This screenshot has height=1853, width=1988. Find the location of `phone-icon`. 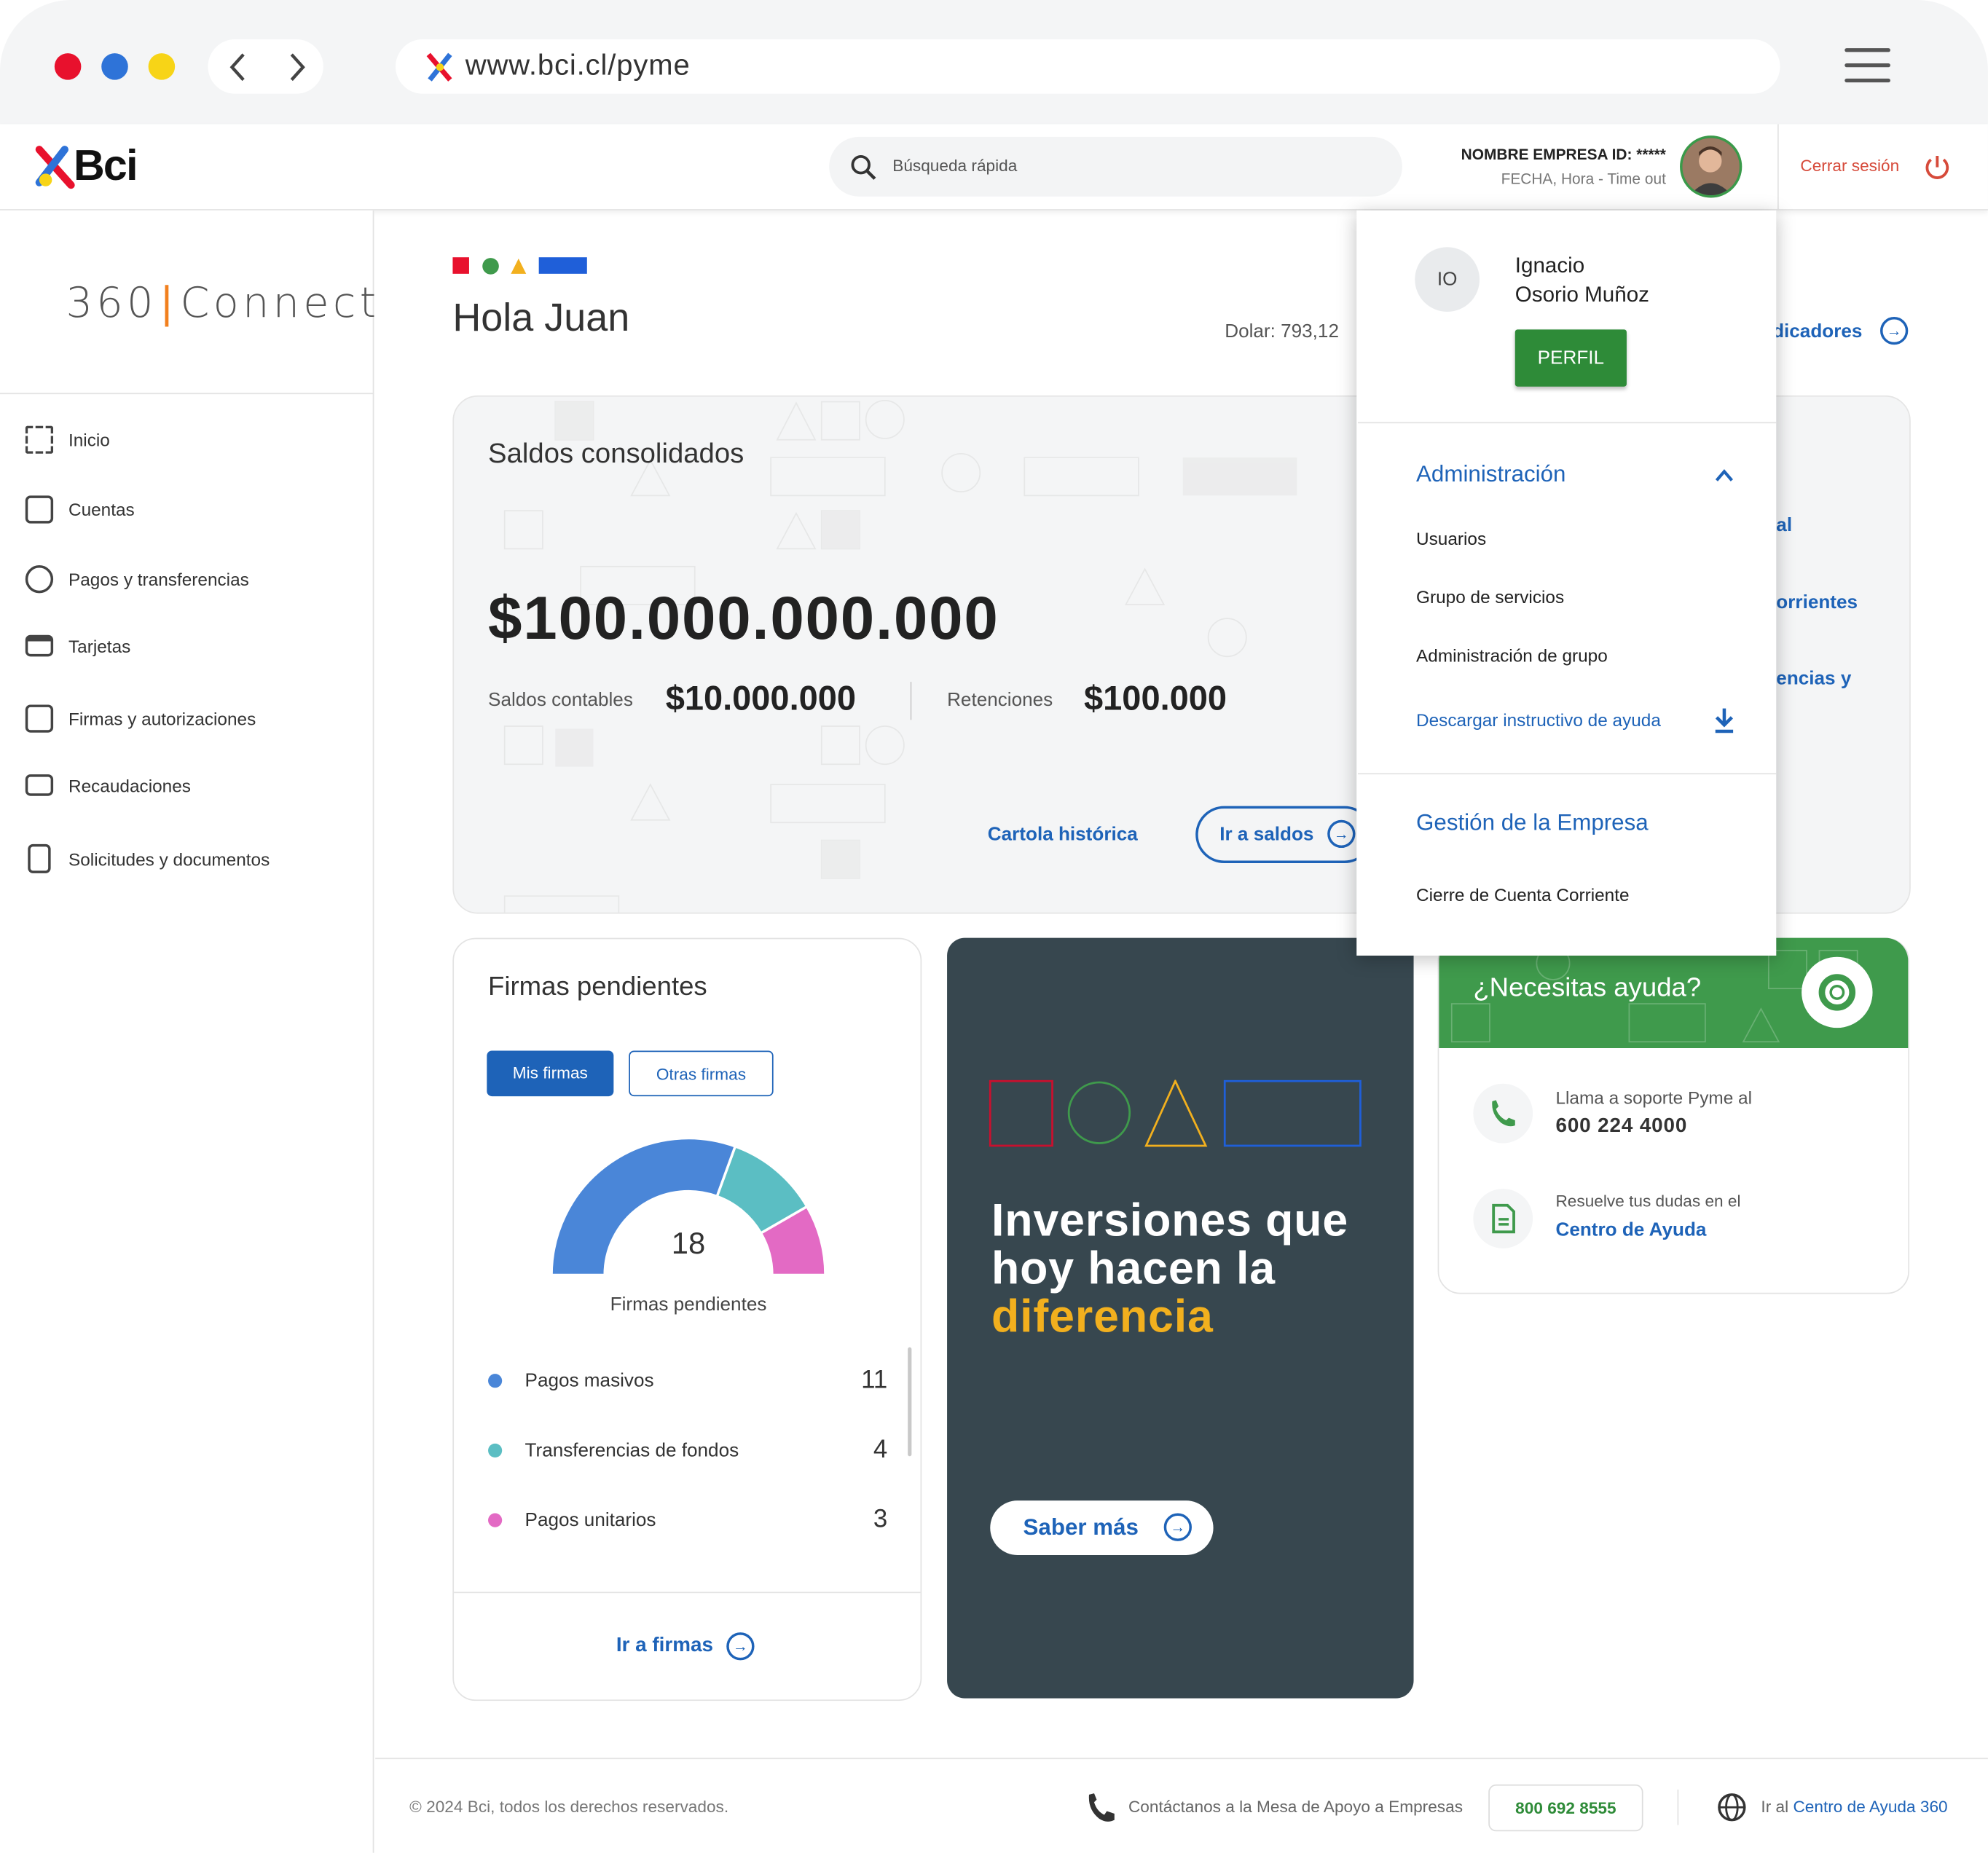

phone-icon is located at coordinates (1102, 1807).